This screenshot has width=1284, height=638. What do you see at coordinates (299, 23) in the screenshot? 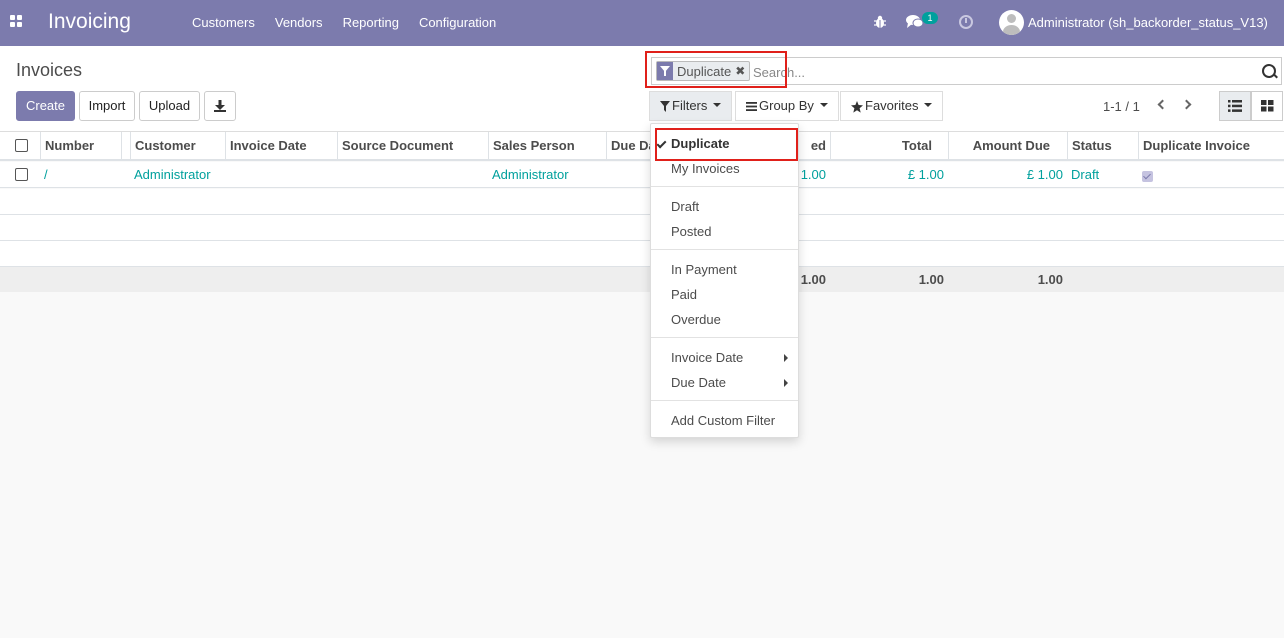
I see `menu-vendors: Vendors` at bounding box center [299, 23].